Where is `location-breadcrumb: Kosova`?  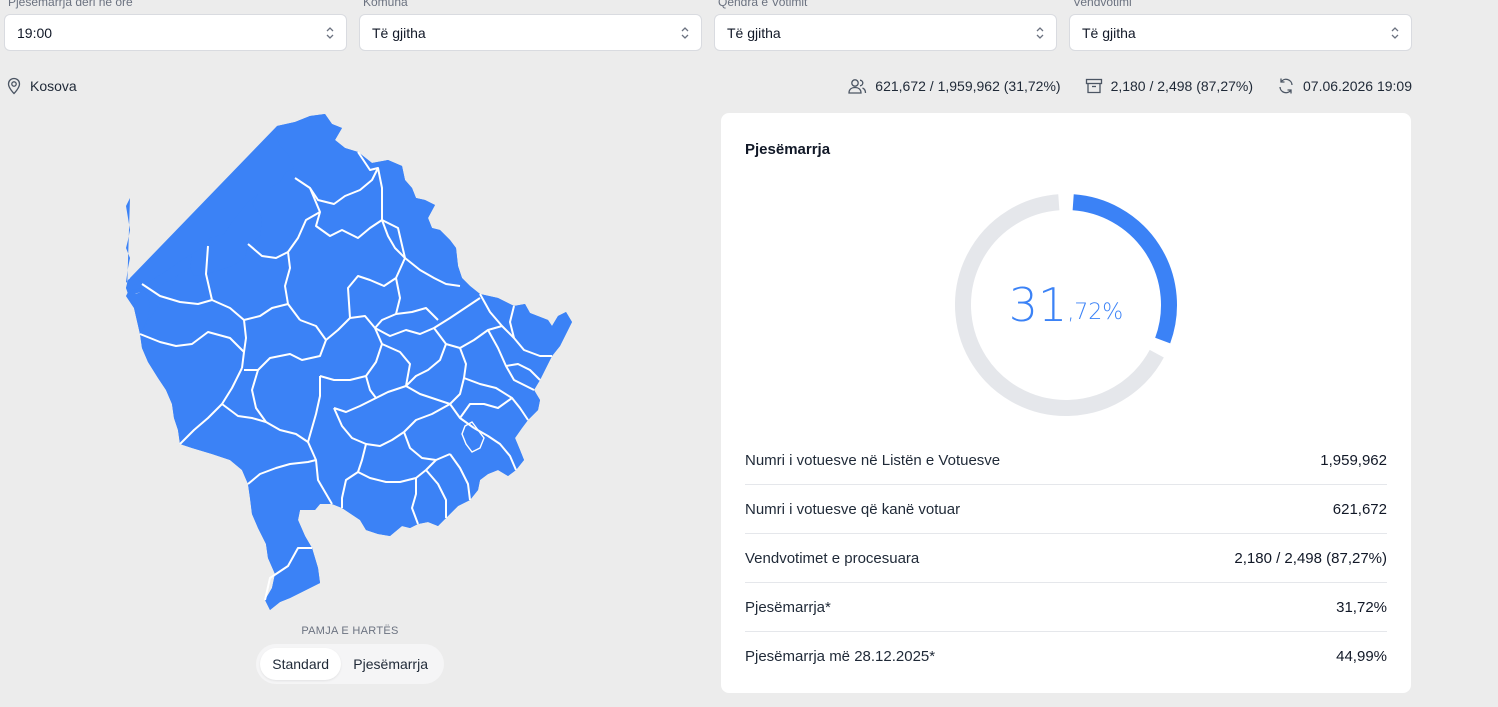 location-breadcrumb: Kosova is located at coordinates (41, 86).